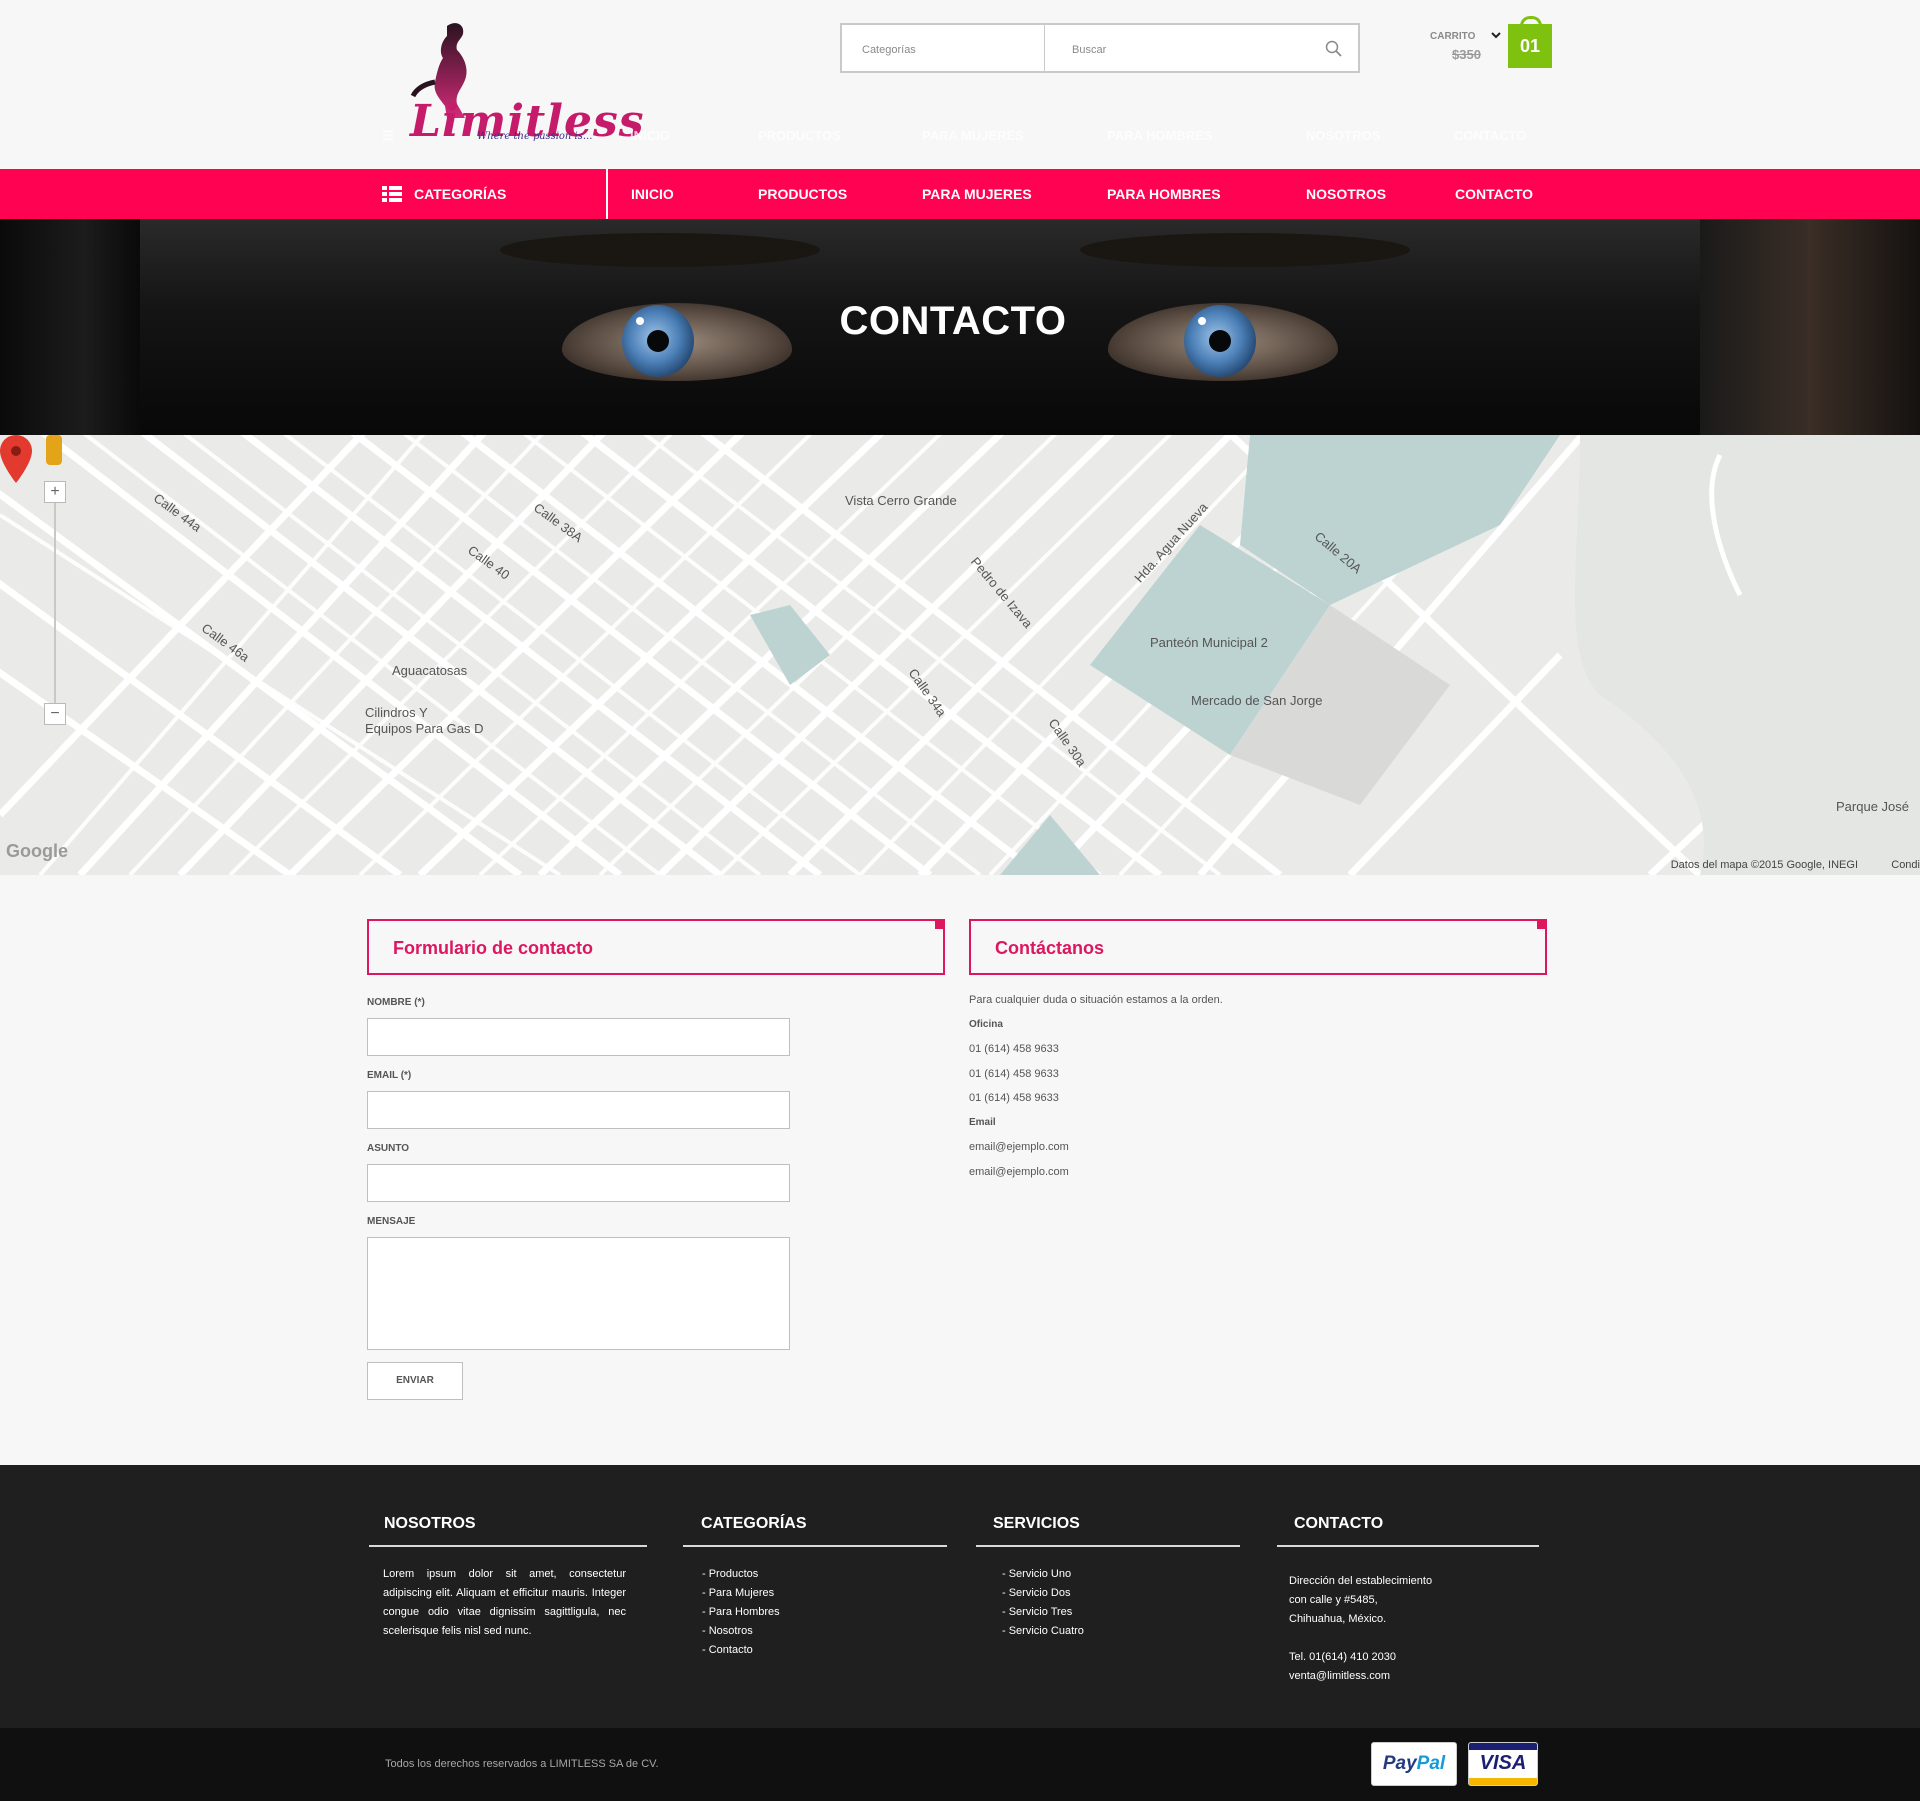  What do you see at coordinates (802, 194) in the screenshot?
I see `nav-productos: PRODUCTOS` at bounding box center [802, 194].